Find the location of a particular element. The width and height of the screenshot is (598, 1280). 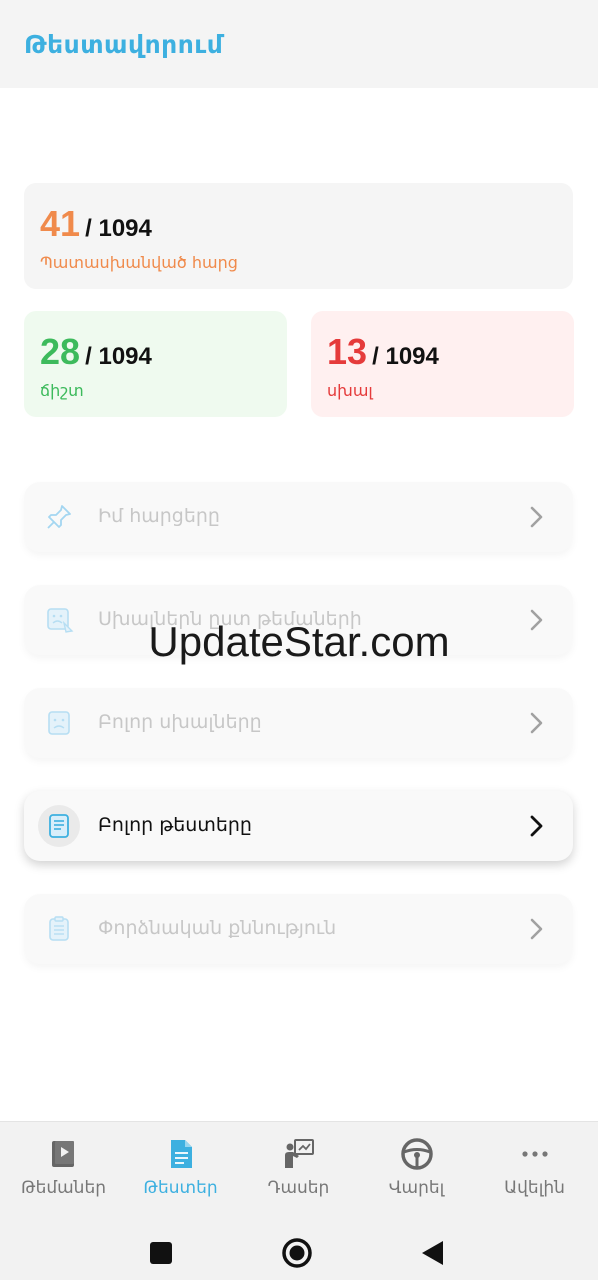

menu-all-tests: Բոլոր թեստերը is located at coordinates (298, 826).